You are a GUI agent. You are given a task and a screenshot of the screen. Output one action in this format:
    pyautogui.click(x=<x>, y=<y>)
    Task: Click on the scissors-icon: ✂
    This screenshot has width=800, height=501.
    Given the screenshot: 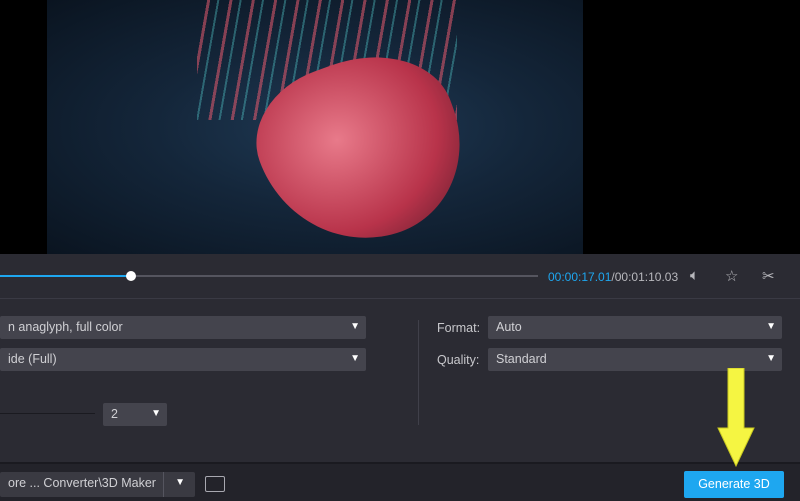 What is the action you would take?
    pyautogui.click(x=768, y=276)
    